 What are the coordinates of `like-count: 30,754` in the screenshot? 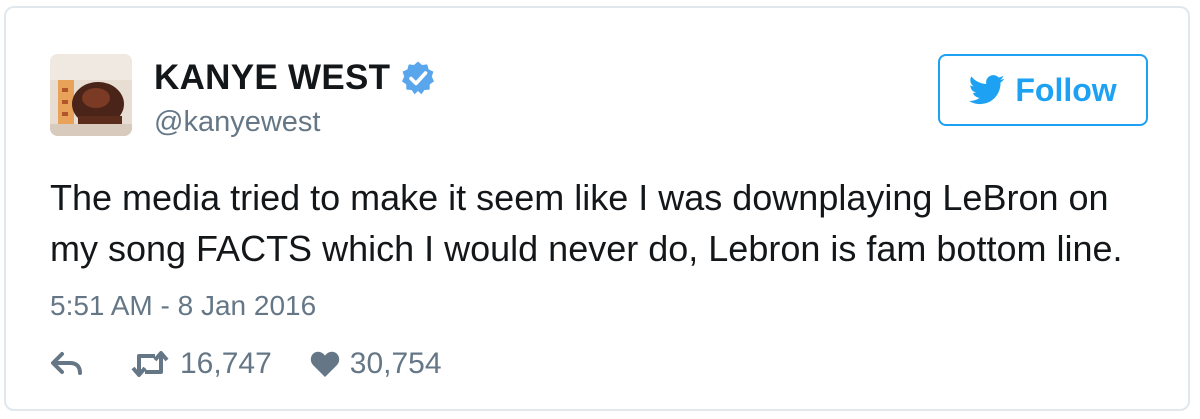 It's located at (395, 363).